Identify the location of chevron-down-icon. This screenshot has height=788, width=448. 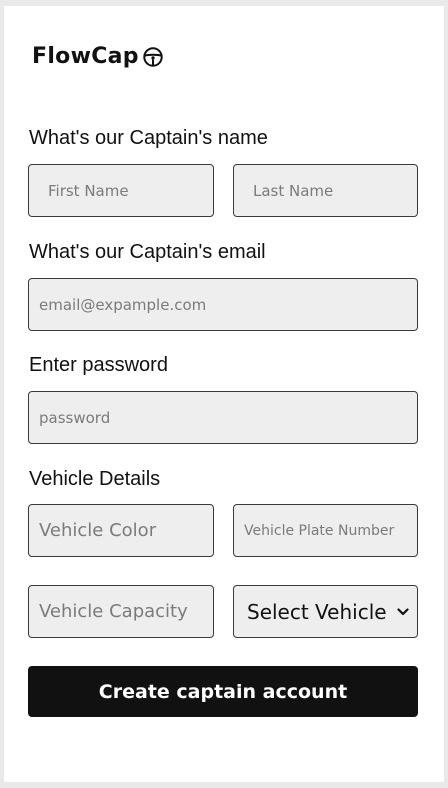
(403, 611).